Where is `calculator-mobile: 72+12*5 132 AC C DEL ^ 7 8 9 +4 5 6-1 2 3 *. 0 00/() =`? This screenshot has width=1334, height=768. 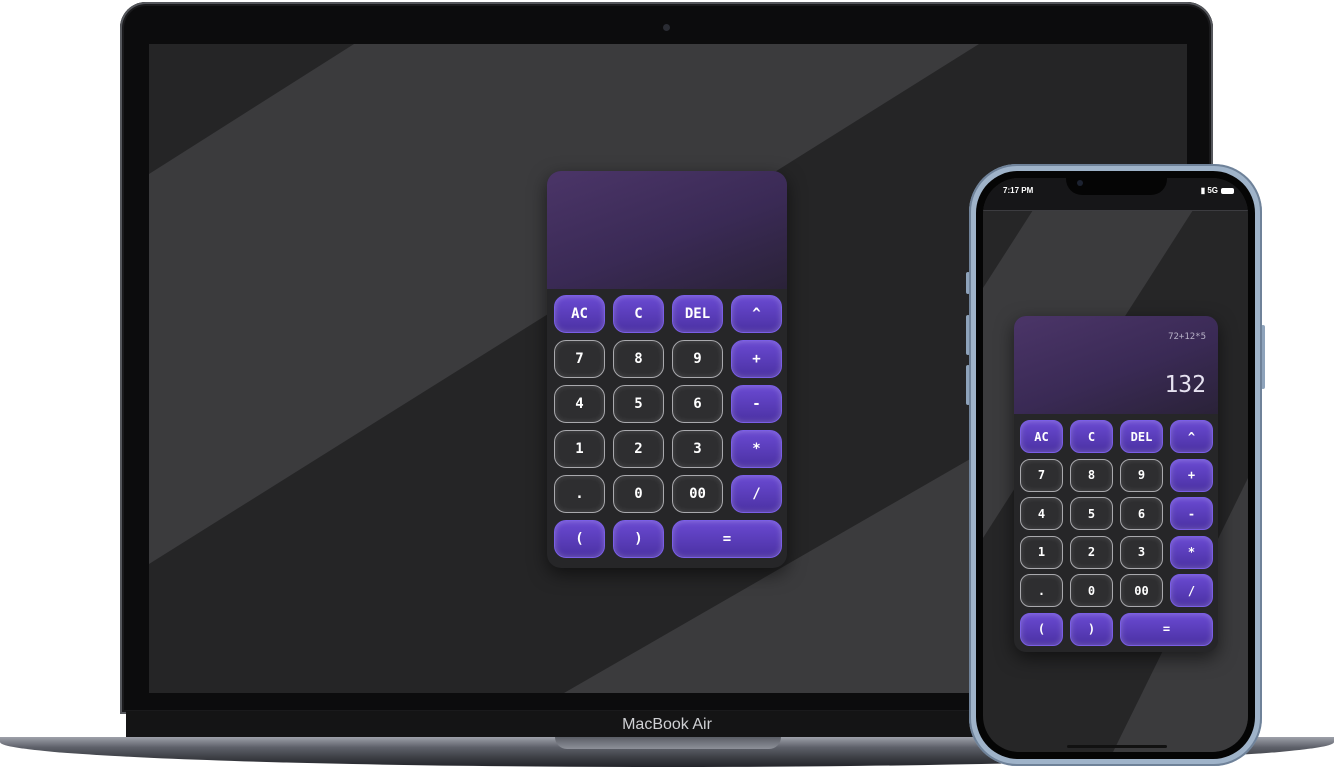 calculator-mobile: 72+12*5 132 AC C DEL ^ 7 8 9 +4 5 6-1 2 3 *. 0 00/() = is located at coordinates (1116, 484).